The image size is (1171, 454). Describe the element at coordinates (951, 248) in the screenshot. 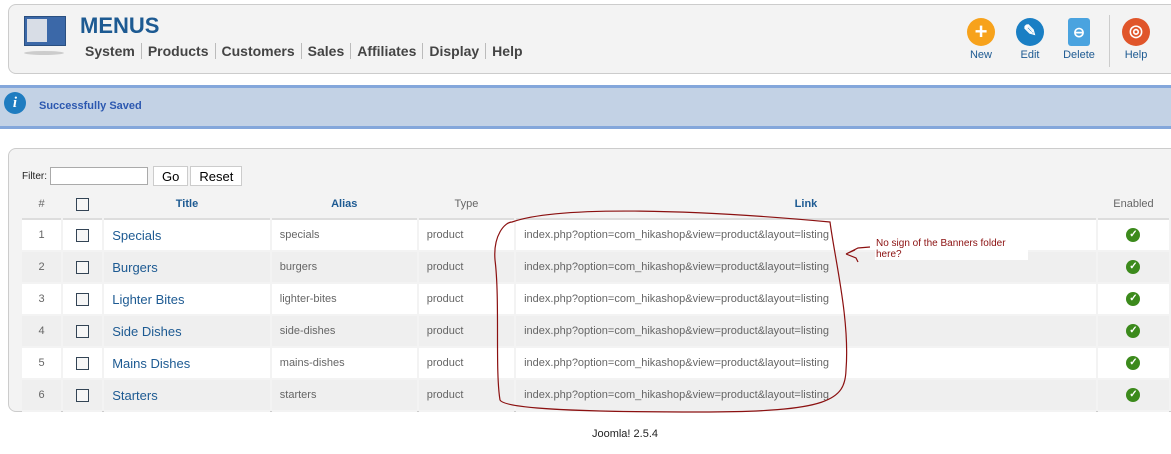

I see `annotation-note: No sign of the Banners folder here?` at that location.